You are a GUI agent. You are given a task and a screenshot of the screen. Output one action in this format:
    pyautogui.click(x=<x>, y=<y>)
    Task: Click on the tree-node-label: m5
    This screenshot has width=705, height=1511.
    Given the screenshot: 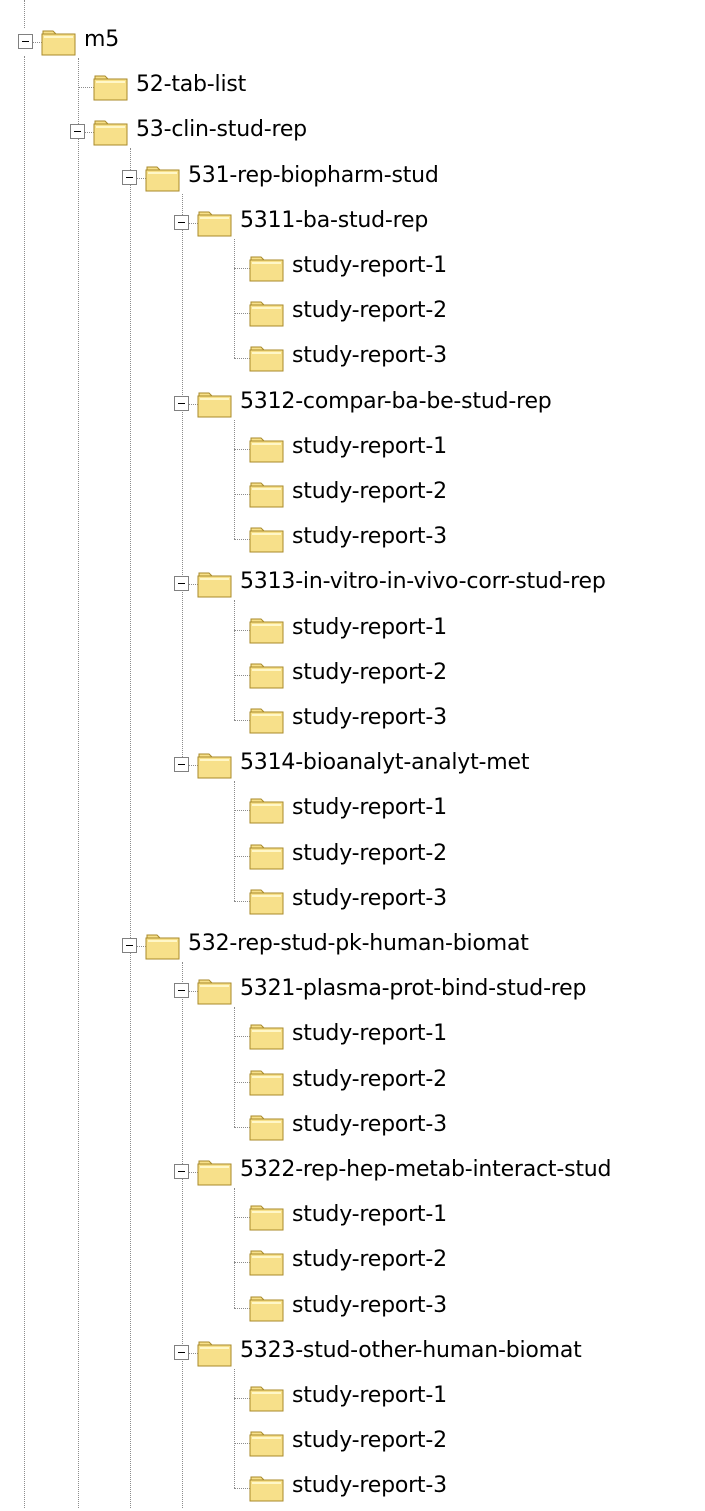 What is the action you would take?
    pyautogui.click(x=101, y=40)
    